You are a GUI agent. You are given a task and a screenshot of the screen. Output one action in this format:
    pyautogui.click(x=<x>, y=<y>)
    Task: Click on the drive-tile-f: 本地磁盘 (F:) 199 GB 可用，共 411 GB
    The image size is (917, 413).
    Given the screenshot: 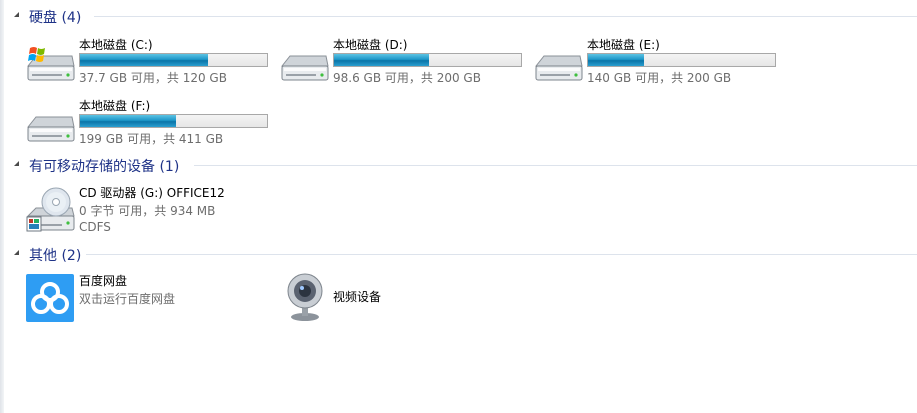 What is the action you would take?
    pyautogui.click(x=151, y=126)
    